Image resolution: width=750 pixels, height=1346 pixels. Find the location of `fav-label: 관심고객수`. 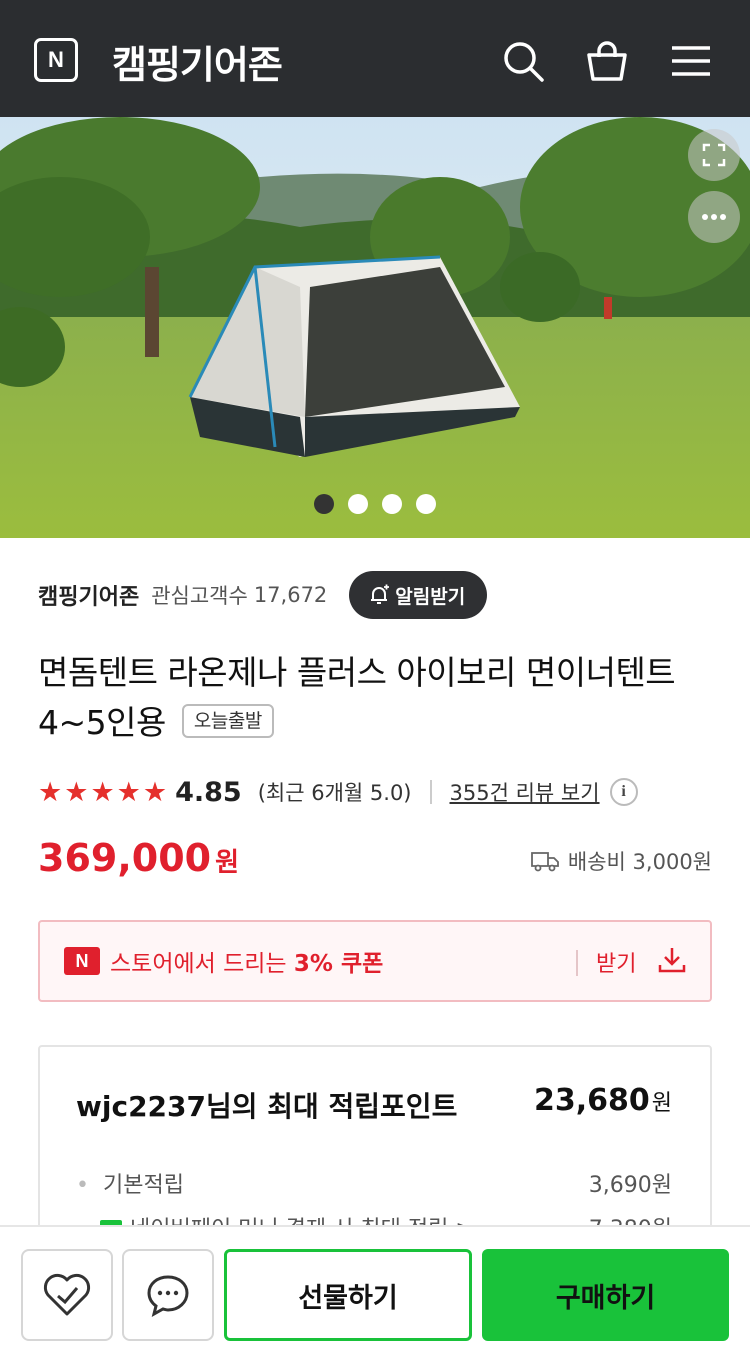

fav-label: 관심고객수 is located at coordinates (199, 596).